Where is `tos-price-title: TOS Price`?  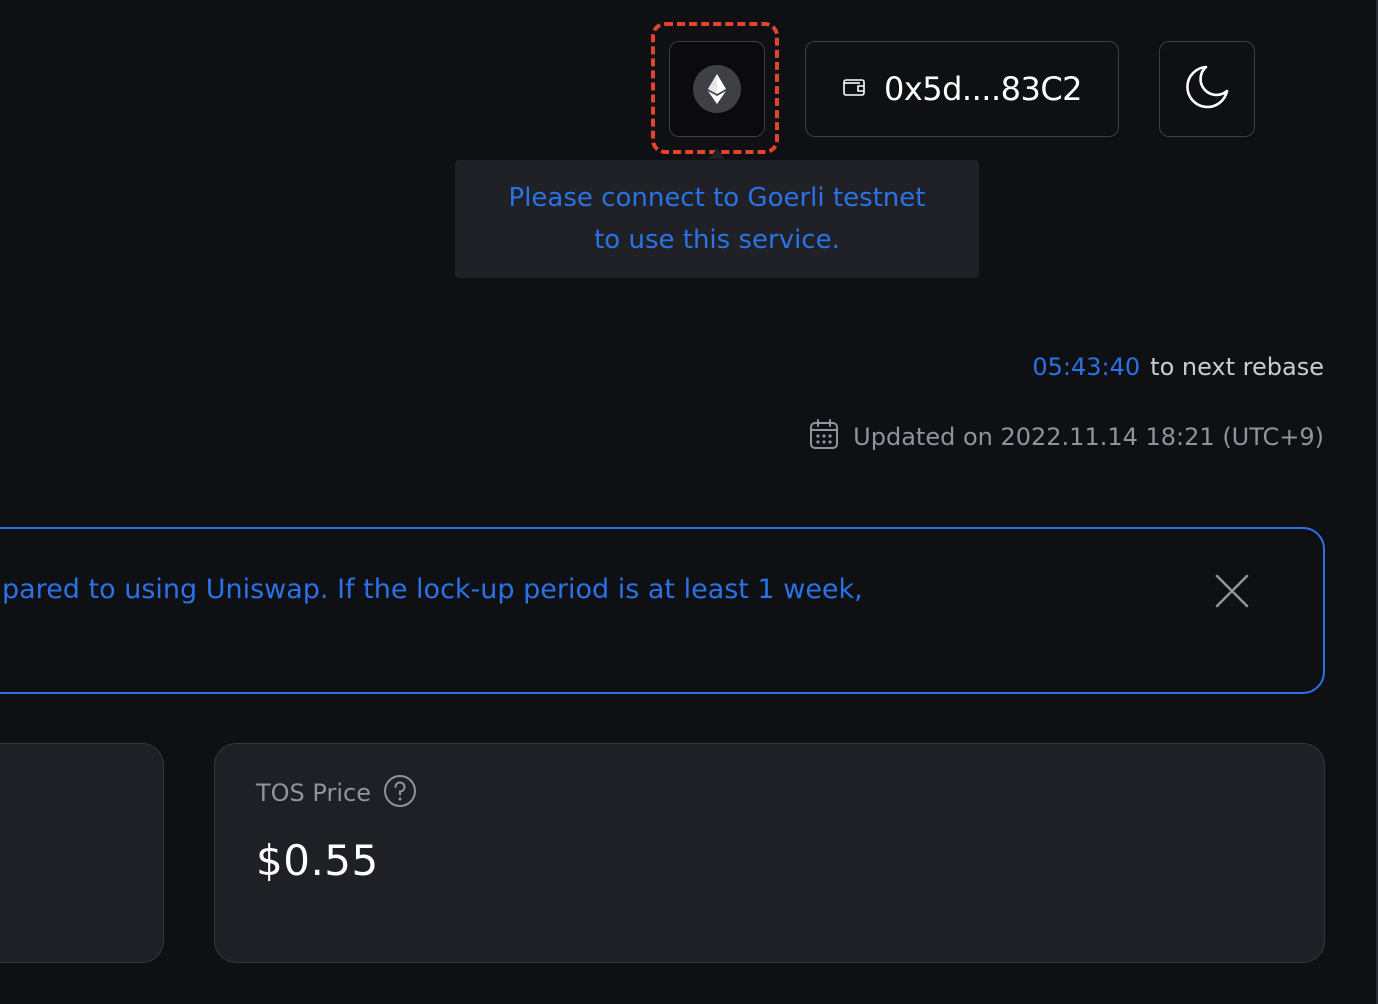
tos-price-title: TOS Price is located at coordinates (336, 793).